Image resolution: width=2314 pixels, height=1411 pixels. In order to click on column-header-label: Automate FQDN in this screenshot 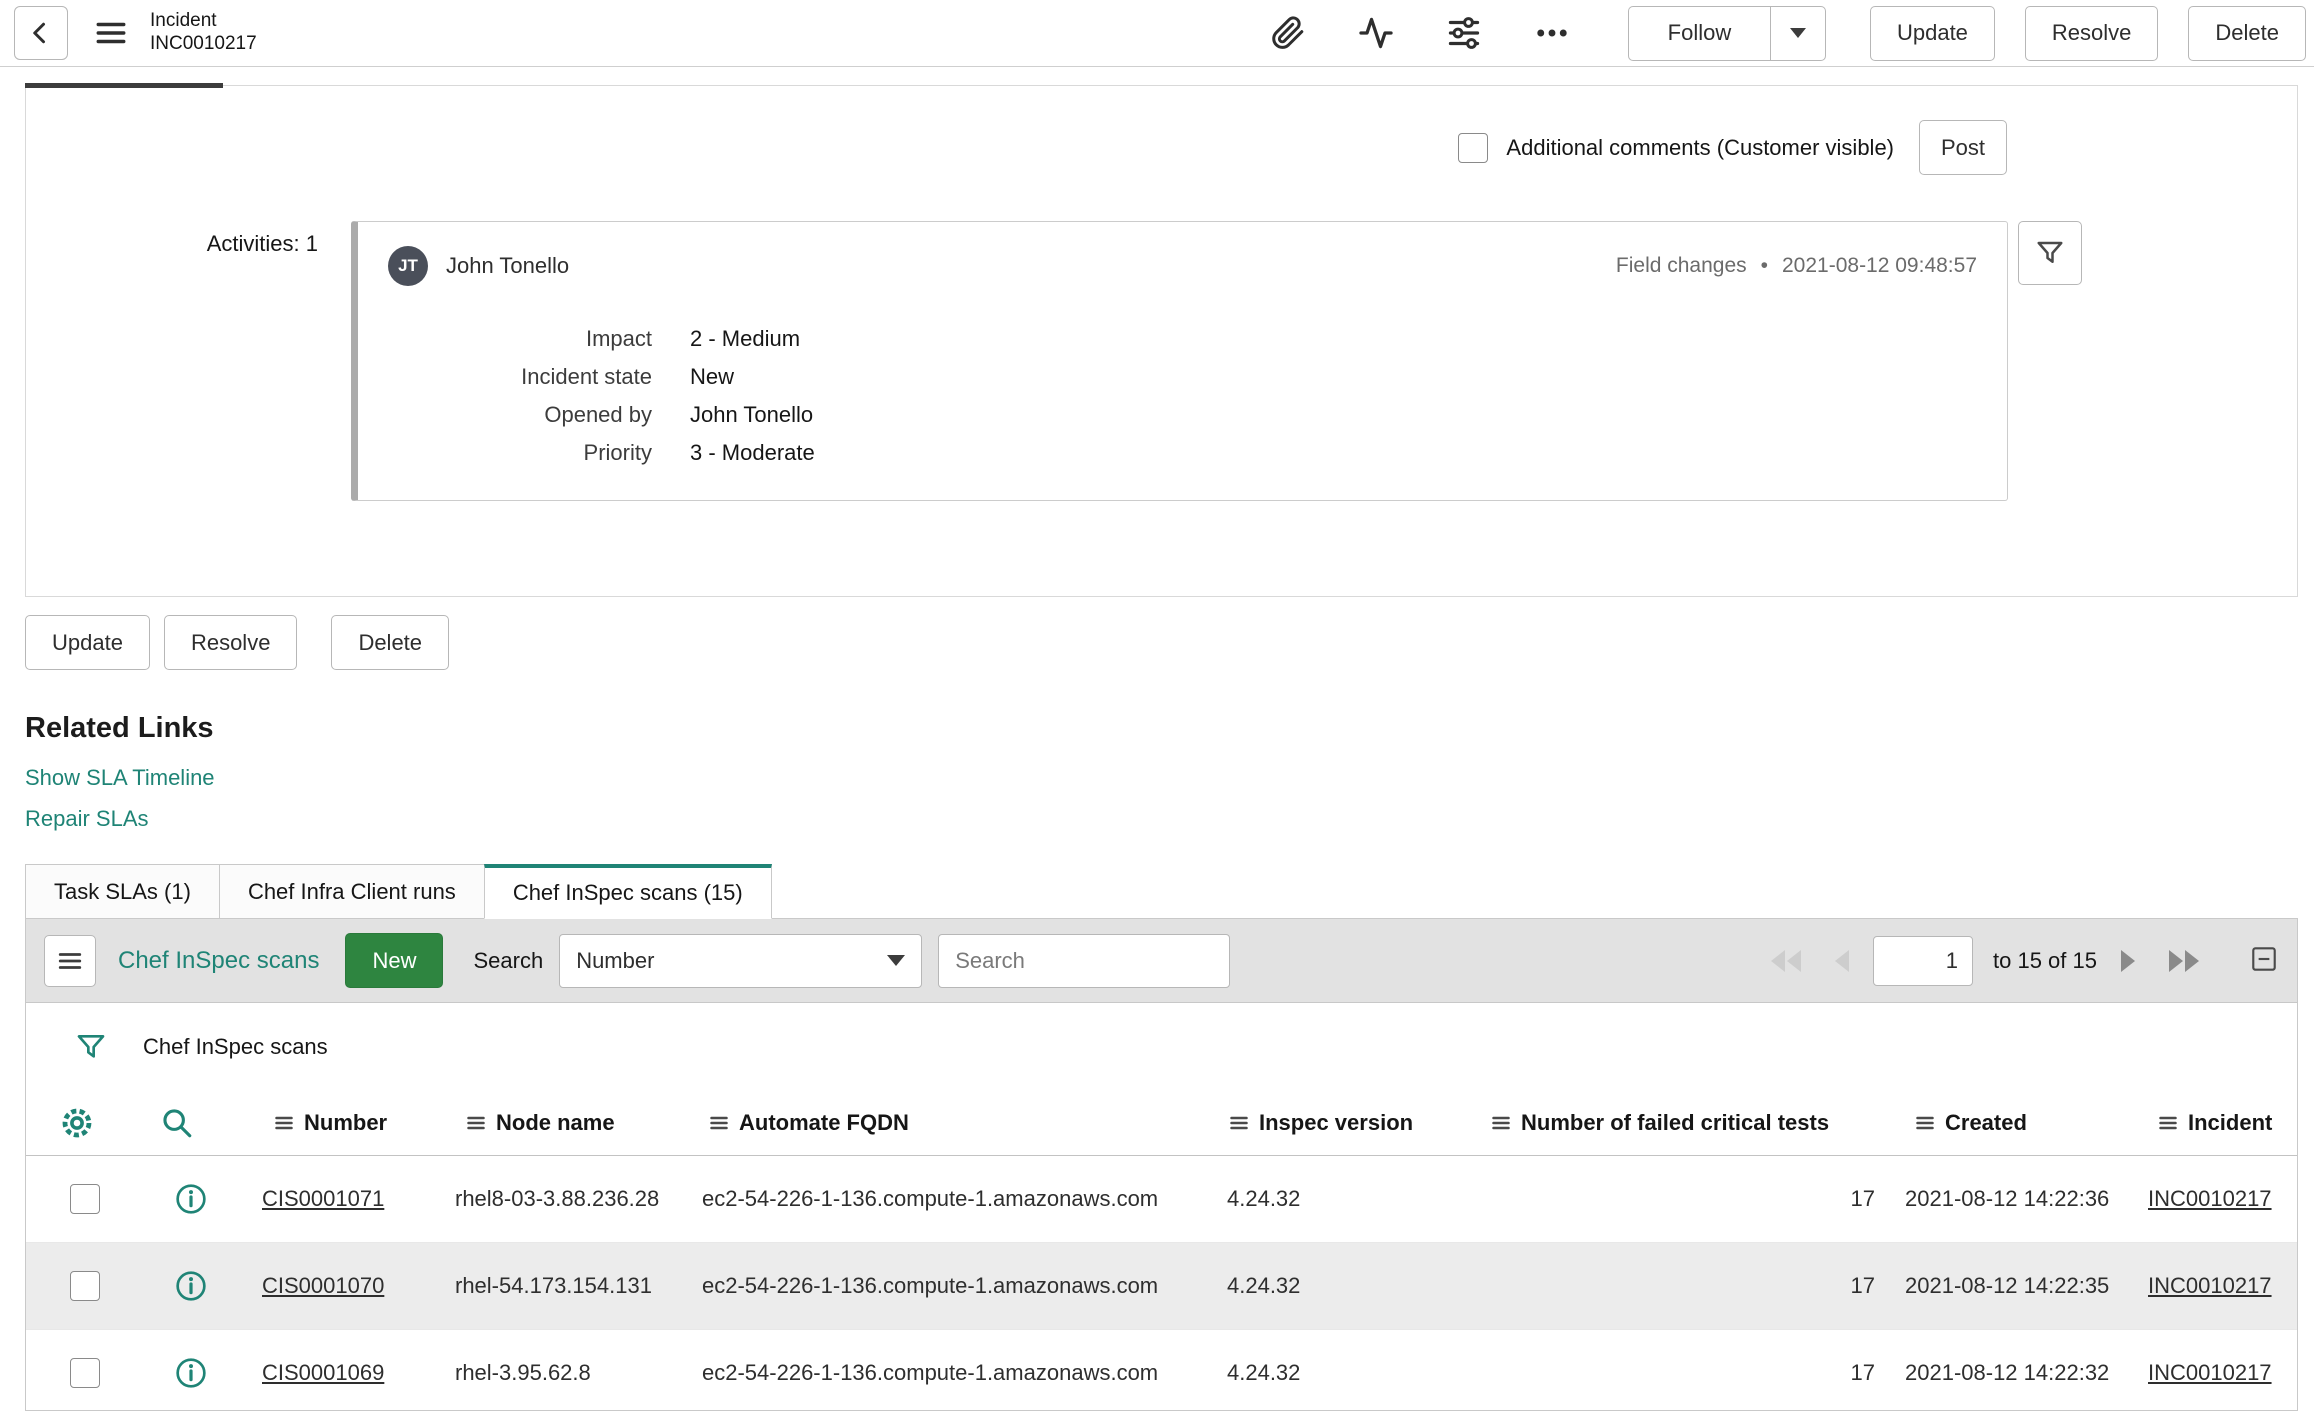, I will do `click(824, 1122)`.